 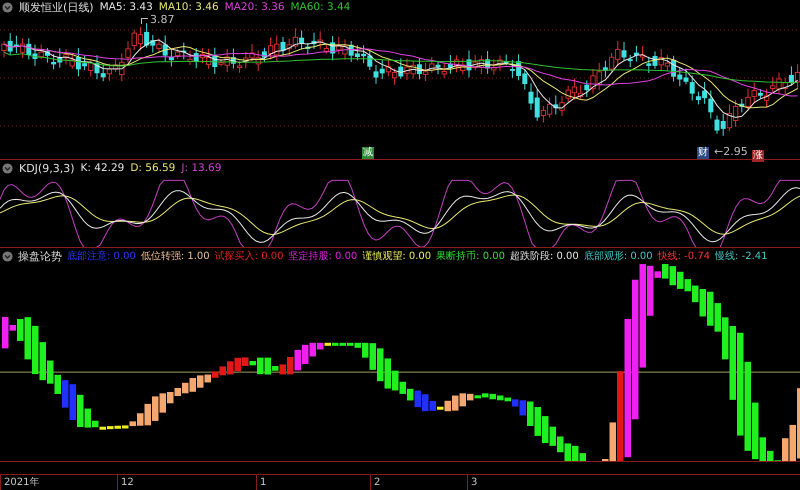 What do you see at coordinates (126, 7) in the screenshot?
I see `indicator-reading: MA5: 3.43` at bounding box center [126, 7].